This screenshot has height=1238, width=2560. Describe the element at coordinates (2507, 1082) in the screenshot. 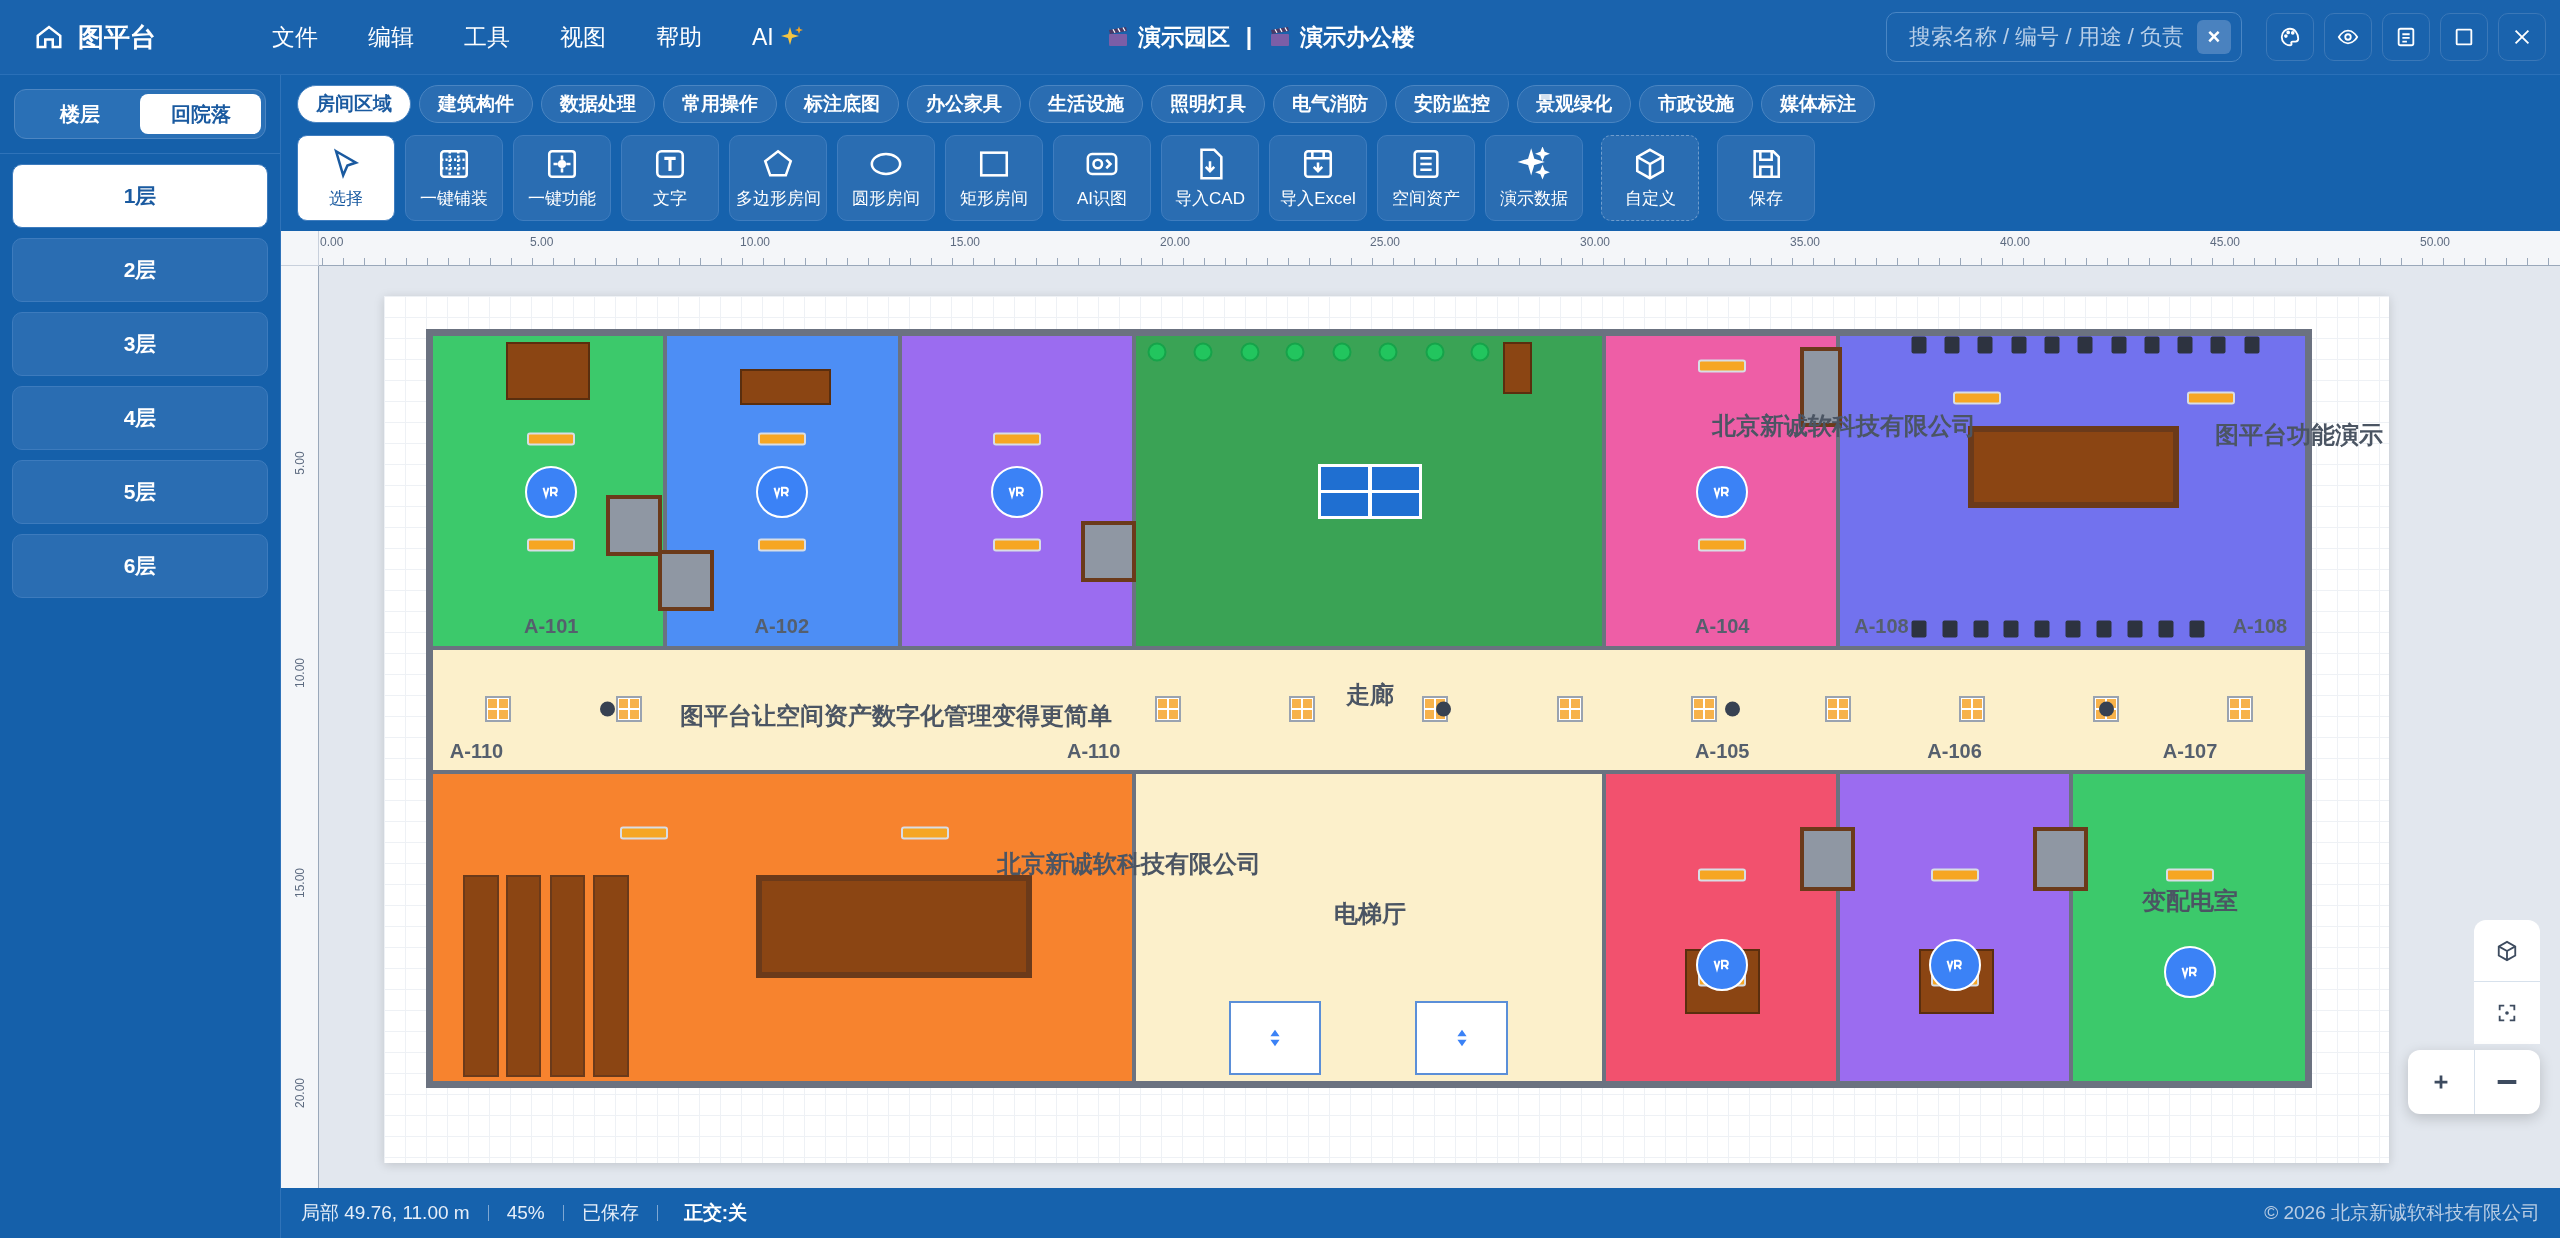

I see `minus-icon` at that location.